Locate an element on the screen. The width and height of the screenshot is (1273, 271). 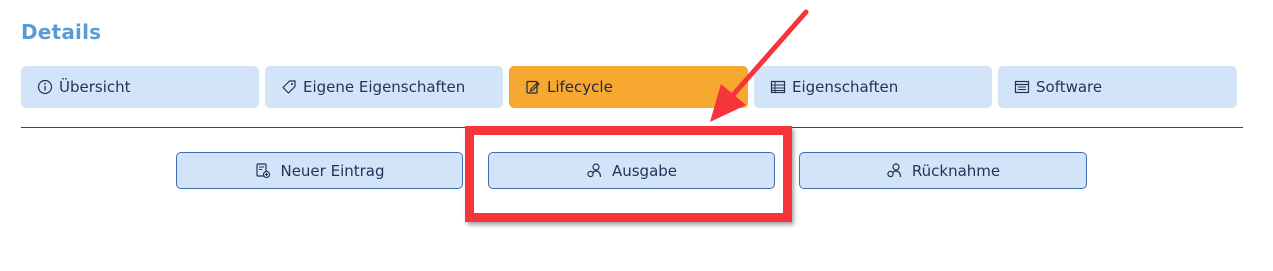
tab-label: Lifecycle is located at coordinates (580, 87).